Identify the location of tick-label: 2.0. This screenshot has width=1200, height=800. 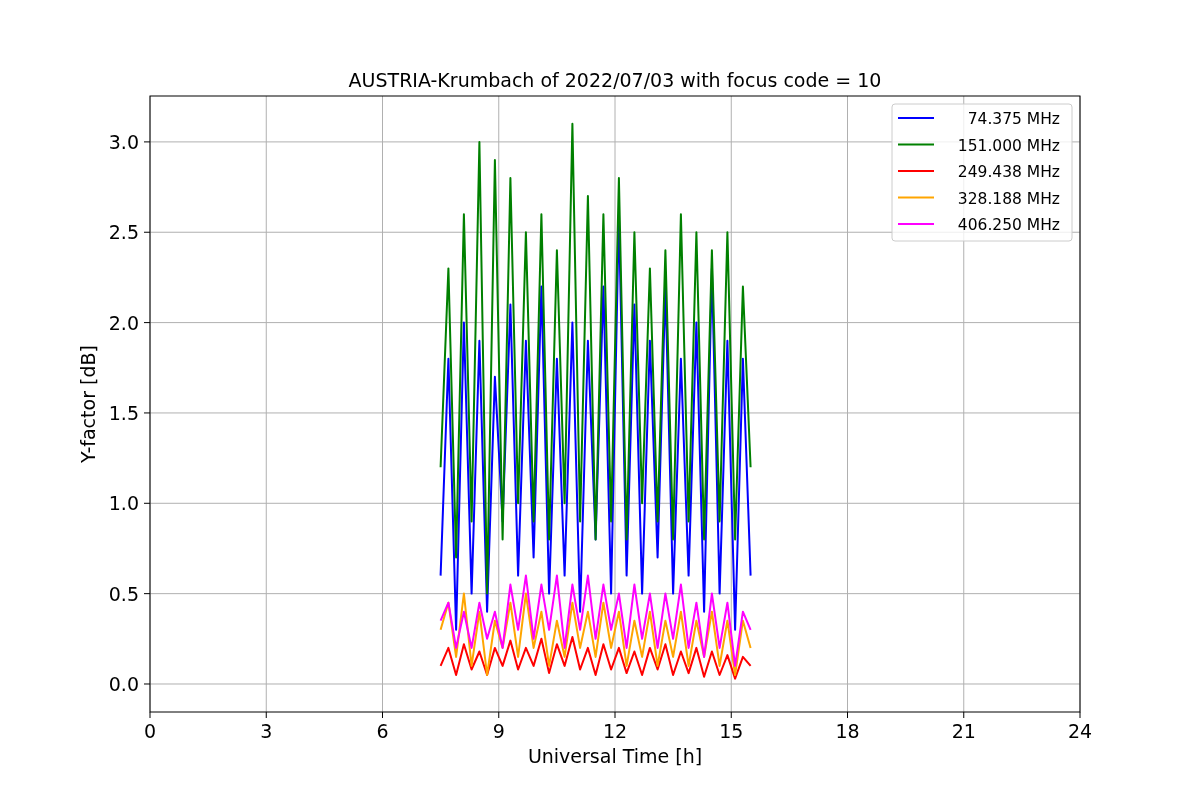
(123, 322).